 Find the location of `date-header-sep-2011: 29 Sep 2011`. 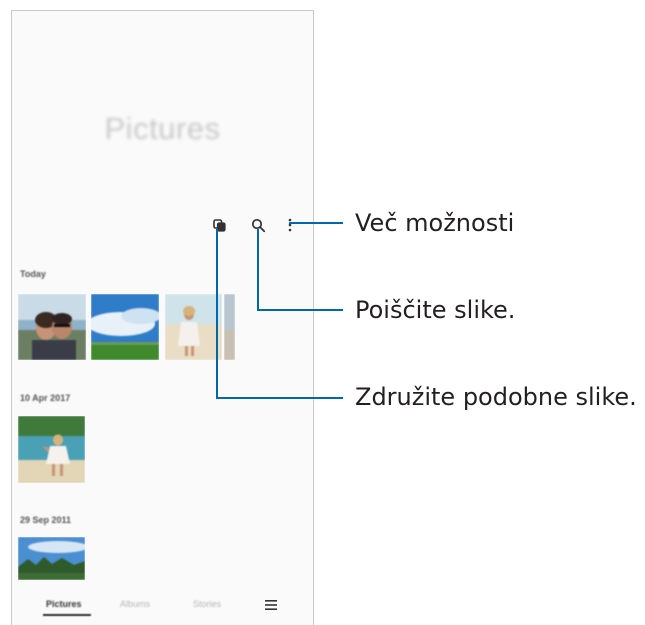

date-header-sep-2011: 29 Sep 2011 is located at coordinates (46, 520).